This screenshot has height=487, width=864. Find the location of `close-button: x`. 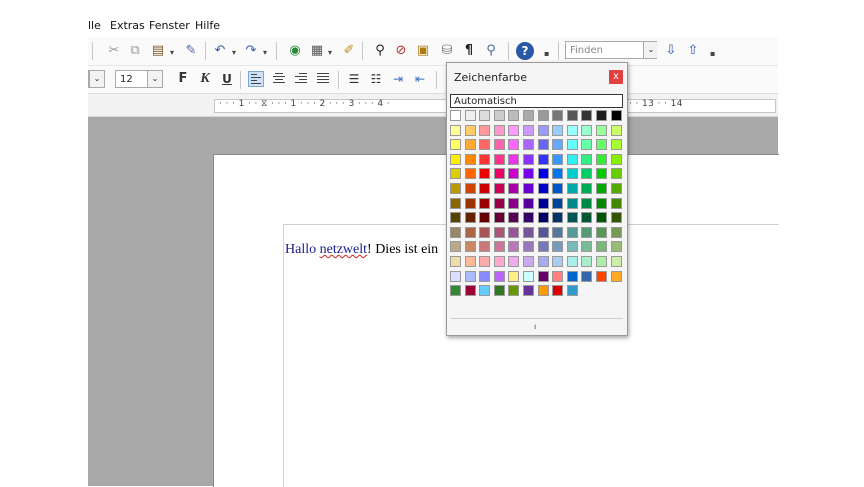

close-button: x is located at coordinates (616, 77).